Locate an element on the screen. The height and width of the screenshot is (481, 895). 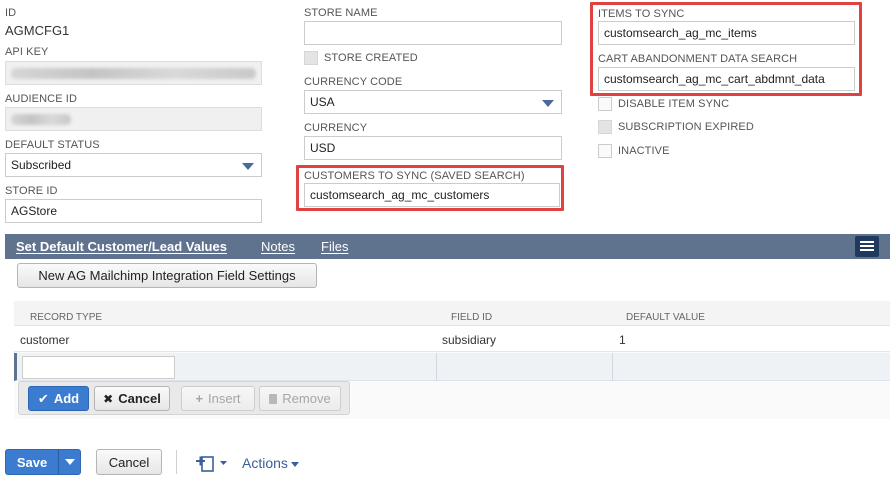
store-created-label: STORE CREATED is located at coordinates (371, 57).